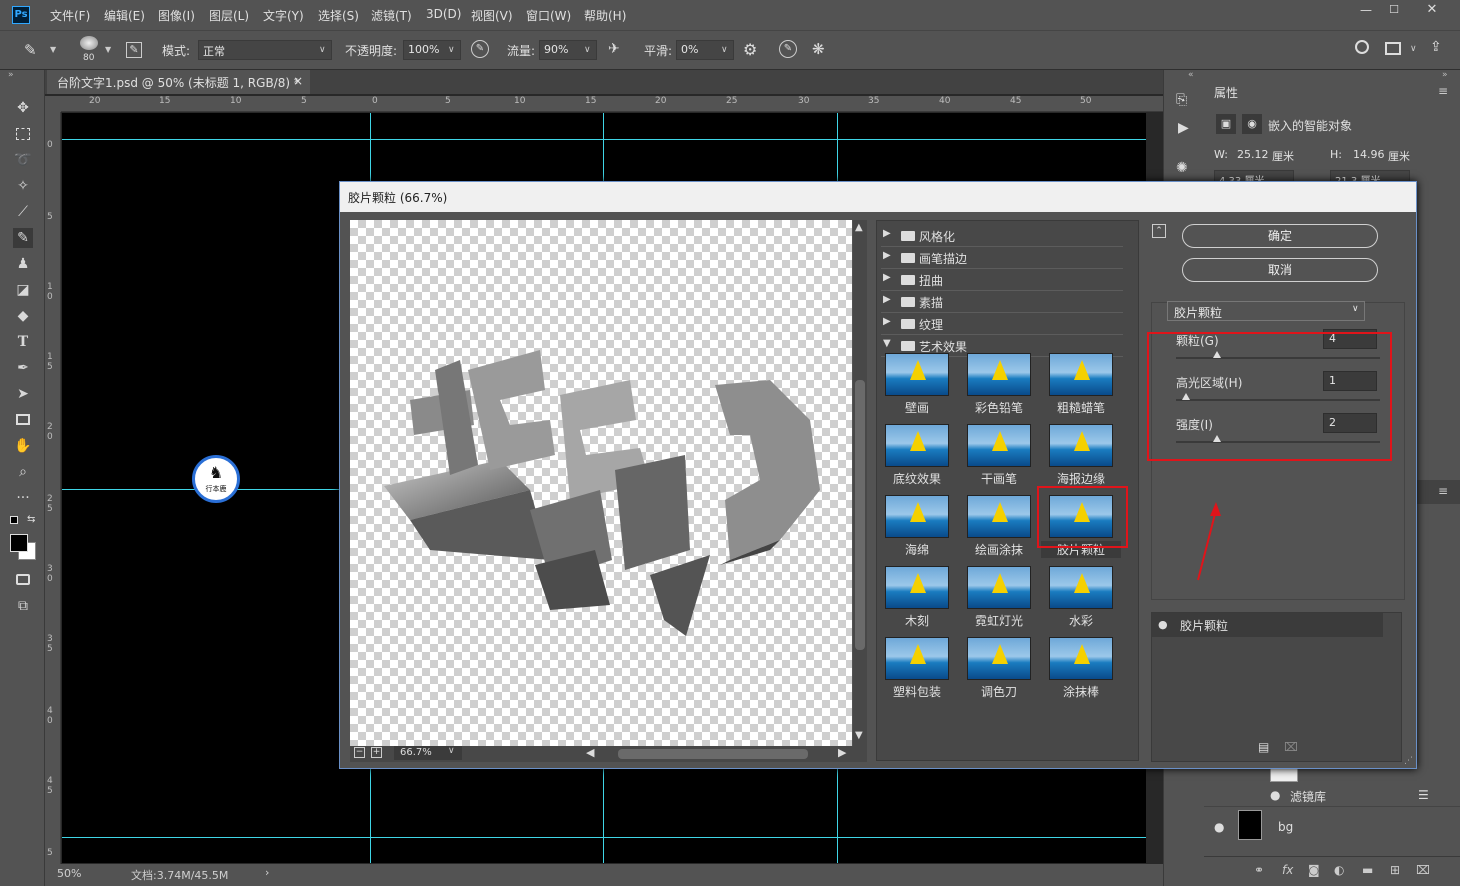 This screenshot has width=1460, height=886. Describe the element at coordinates (1002, 236) in the screenshot. I see `filter-category: ▶ 风格化` at that location.